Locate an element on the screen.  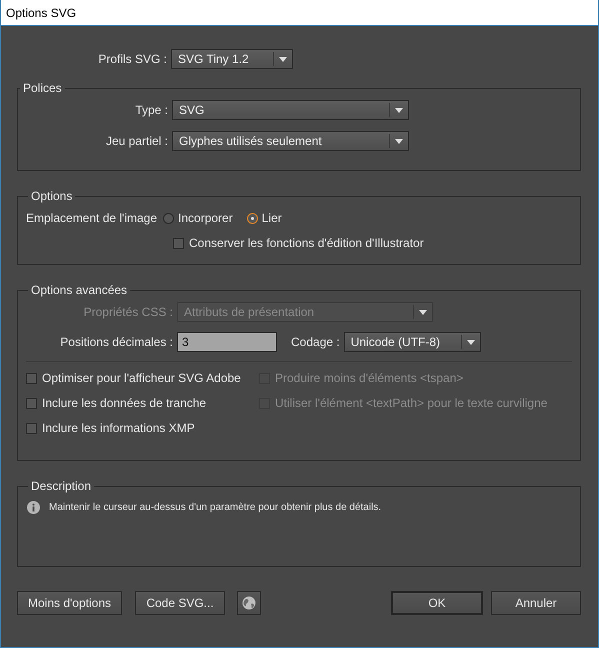
field-label: Codage : is located at coordinates (315, 342).